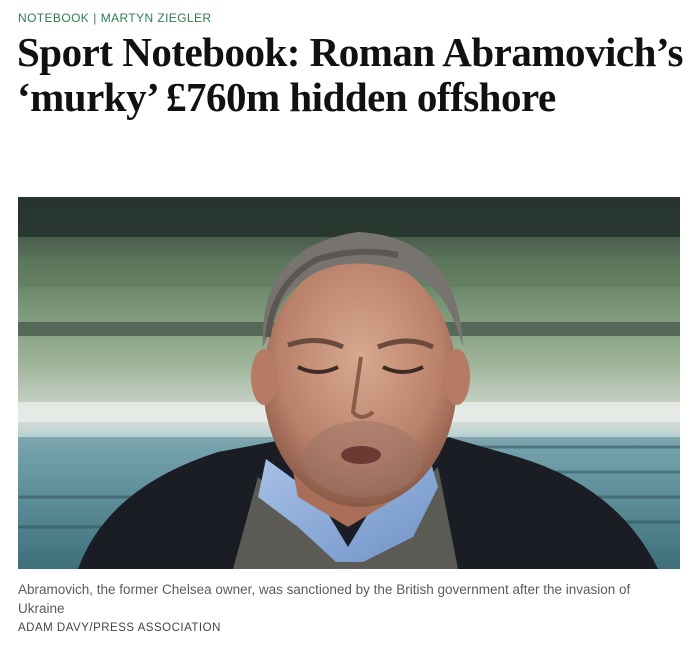 This screenshot has width=694, height=645. I want to click on section-link: NOTEBOOK, so click(53, 18).